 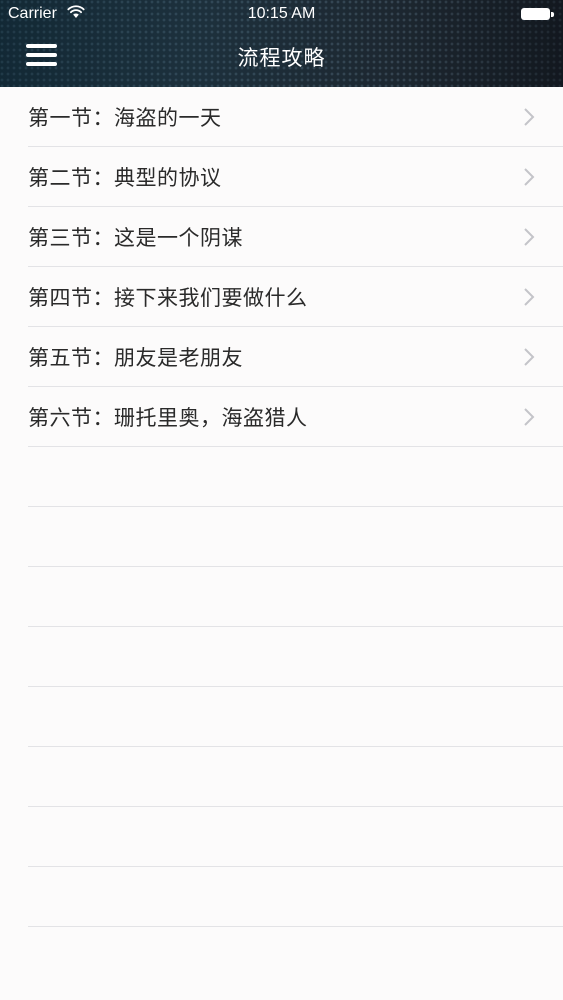 I want to click on clock-time: 10:15 AM, so click(x=281, y=13).